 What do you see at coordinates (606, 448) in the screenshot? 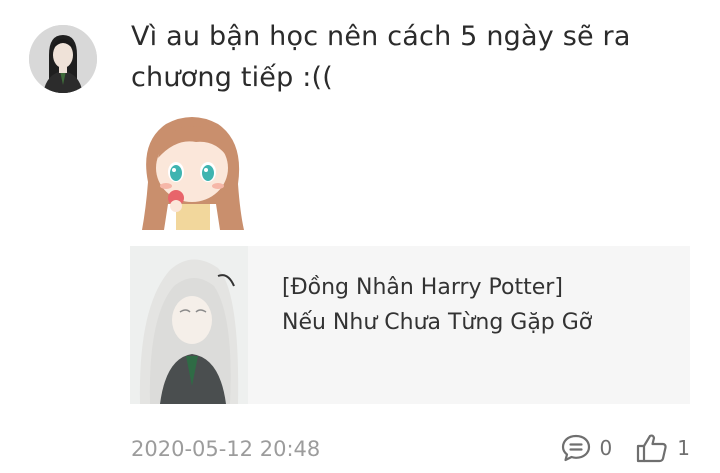
I see `reply-count: 0` at bounding box center [606, 448].